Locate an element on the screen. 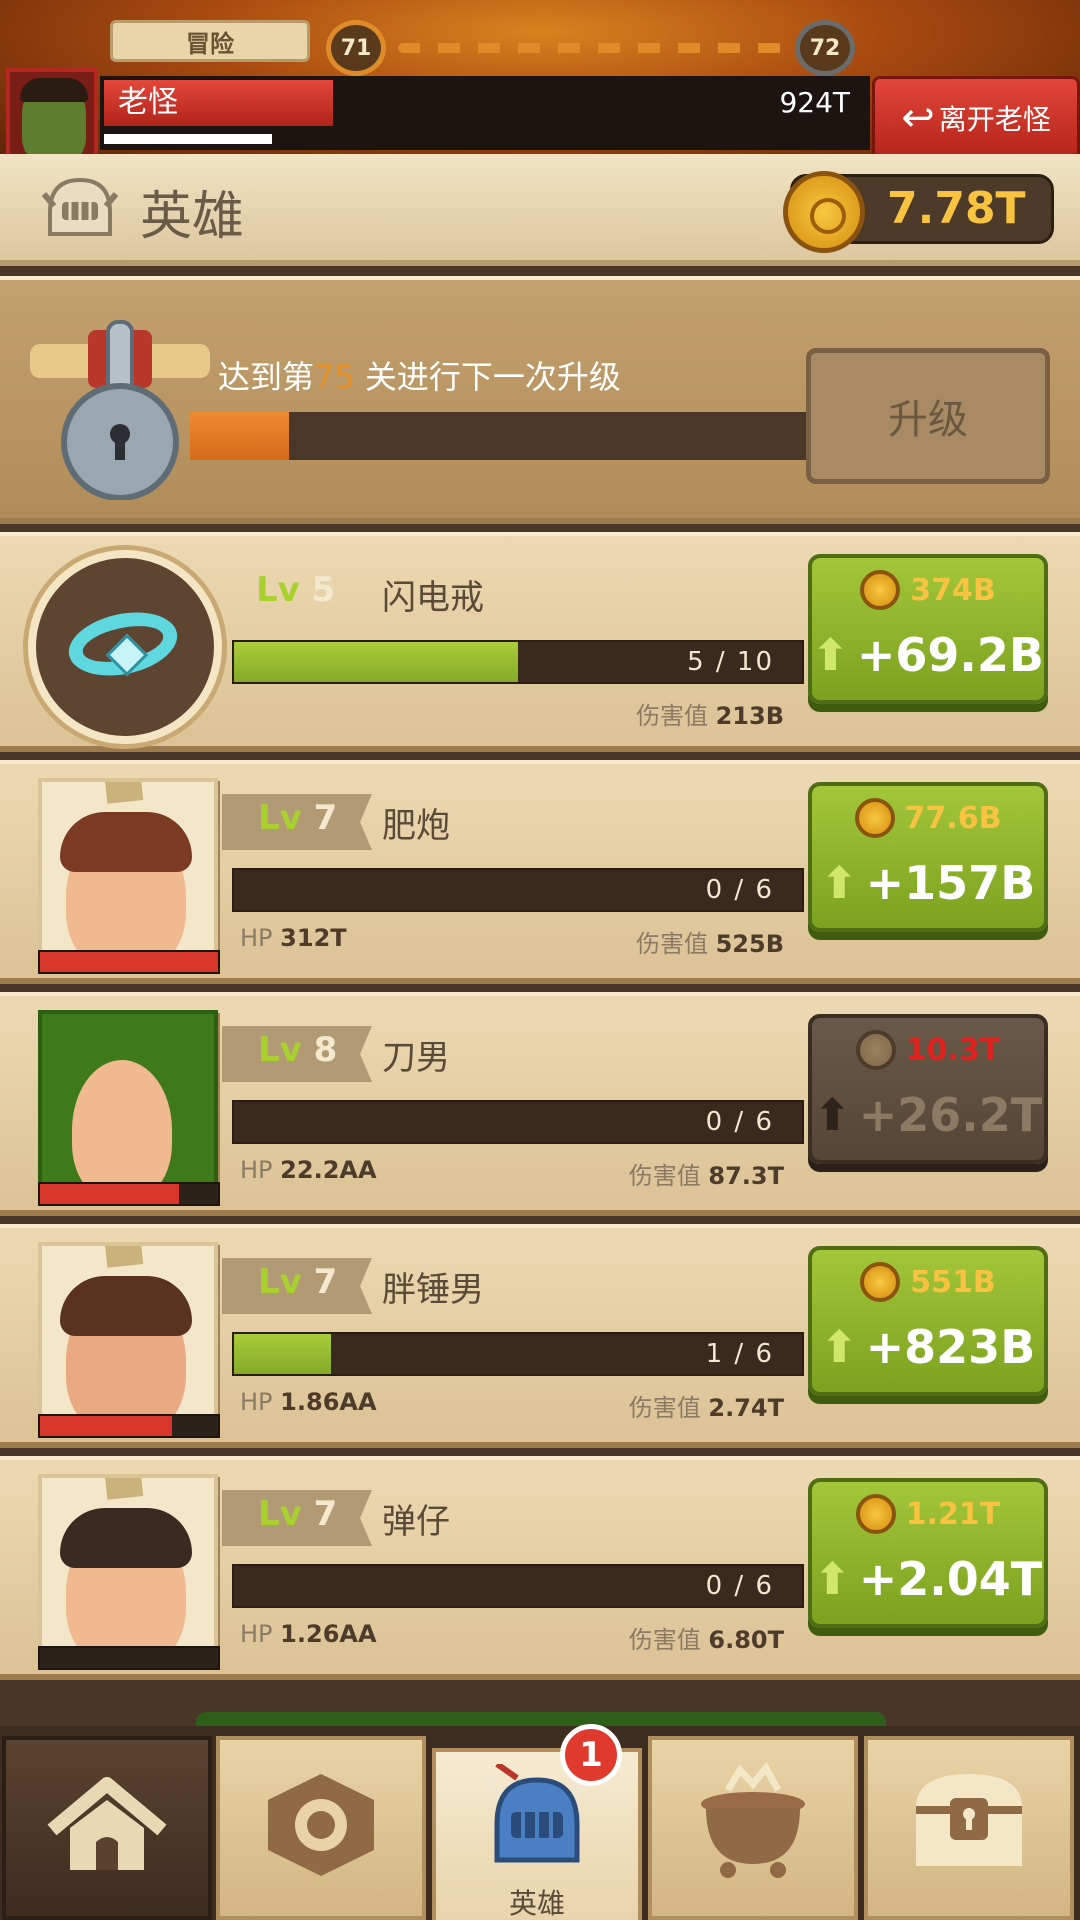 Image resolution: width=1080 pixels, height=1920 pixels. nav-home is located at coordinates (107, 1828).